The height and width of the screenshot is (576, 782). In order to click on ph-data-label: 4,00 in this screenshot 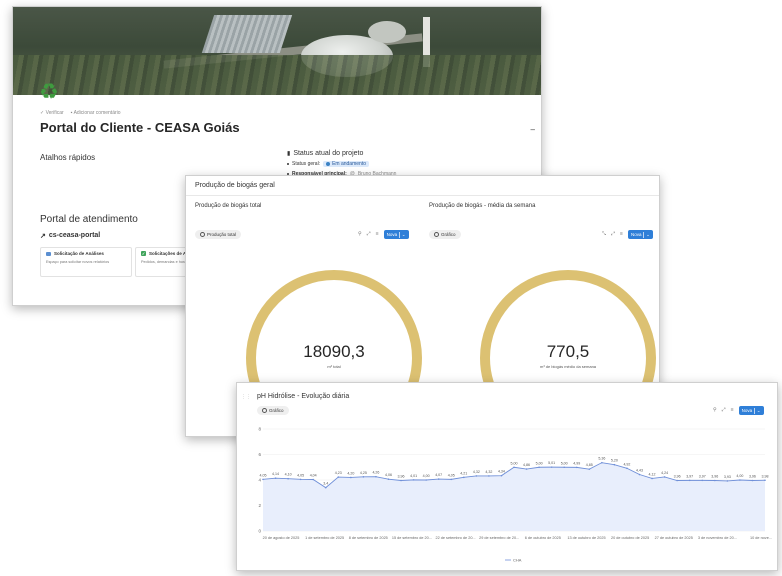, I will do `click(739, 476)`.